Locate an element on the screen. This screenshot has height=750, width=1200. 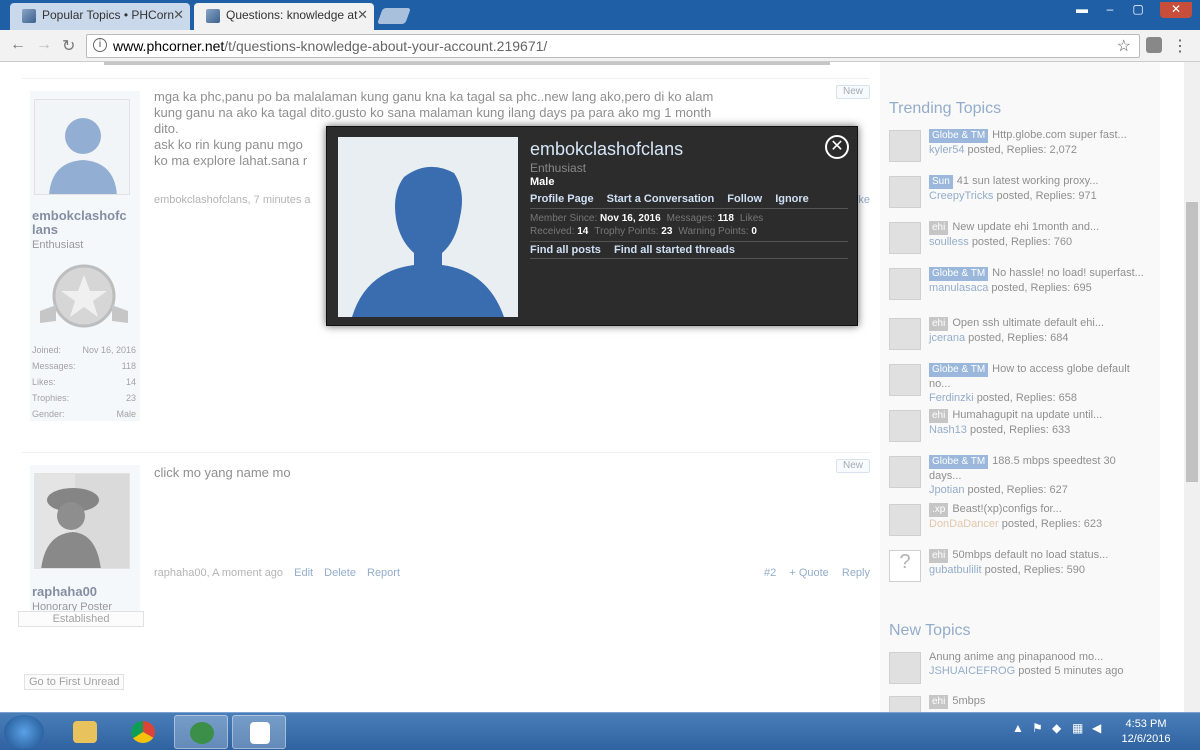
question-mark-icon: ? is located at coordinates (905, 566).